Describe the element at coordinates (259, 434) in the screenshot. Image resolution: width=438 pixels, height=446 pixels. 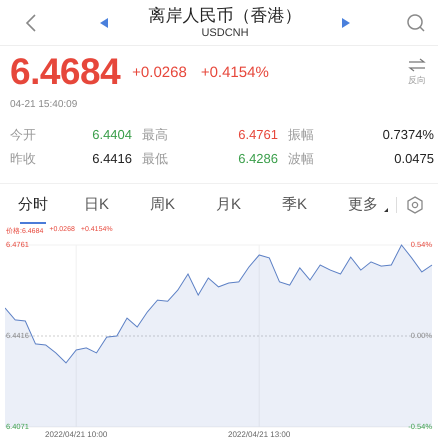
I see `time-axis-label: 2022/04/21 13:00` at that location.